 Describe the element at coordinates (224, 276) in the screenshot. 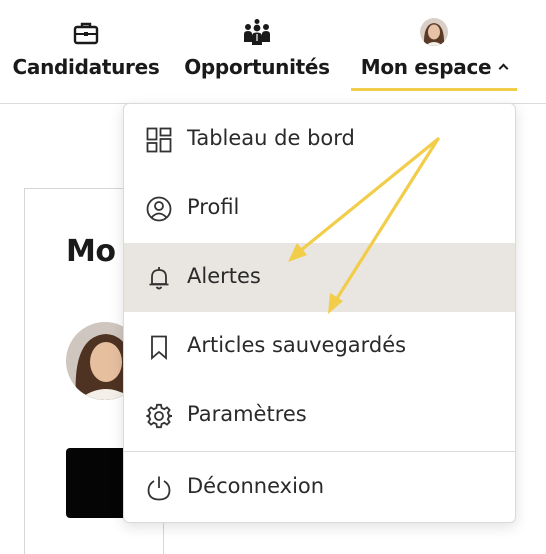

I see `menu-item-label: Alertes` at that location.